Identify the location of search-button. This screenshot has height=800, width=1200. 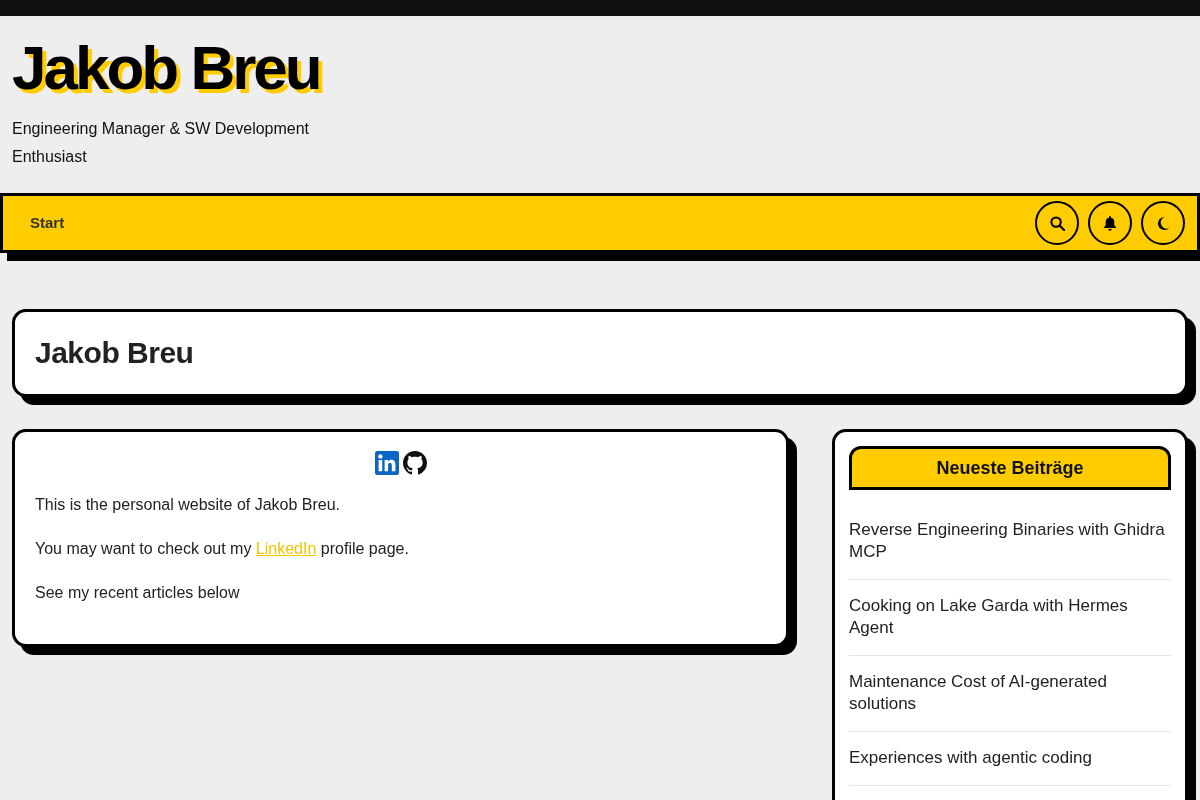
(1057, 223).